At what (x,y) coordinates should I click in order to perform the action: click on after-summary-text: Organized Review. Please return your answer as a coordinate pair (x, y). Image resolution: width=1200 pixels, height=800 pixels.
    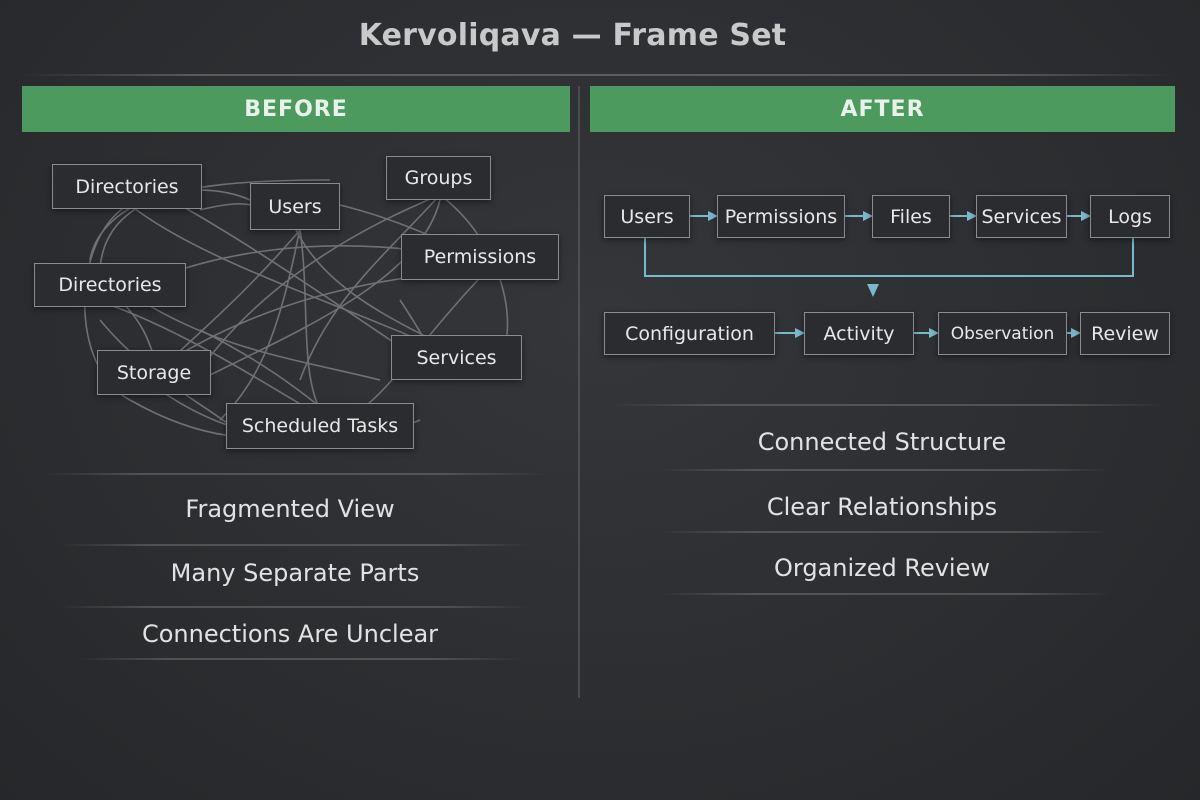
    Looking at the image, I should click on (881, 568).